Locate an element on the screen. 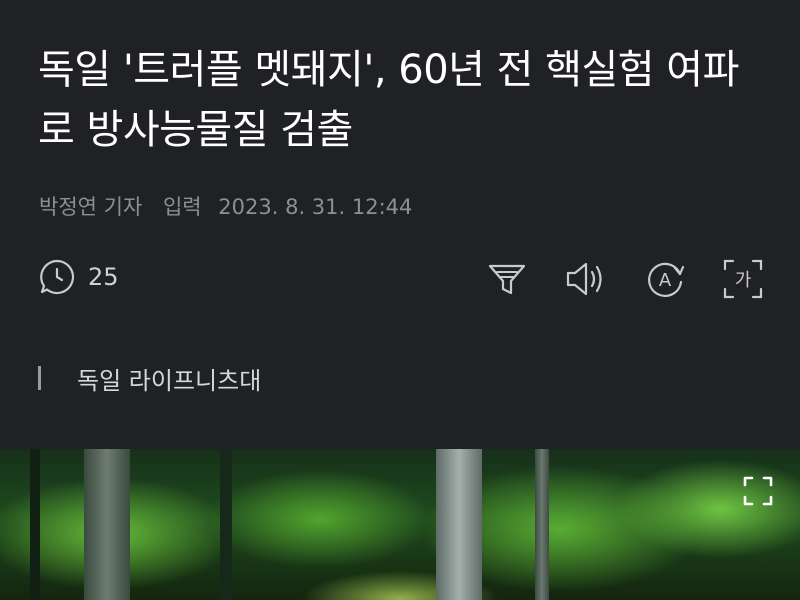 This screenshot has height=600, width=800. byline: 박정연 기자 입력 2023. 8. 31. 12:44 is located at coordinates (230, 206).